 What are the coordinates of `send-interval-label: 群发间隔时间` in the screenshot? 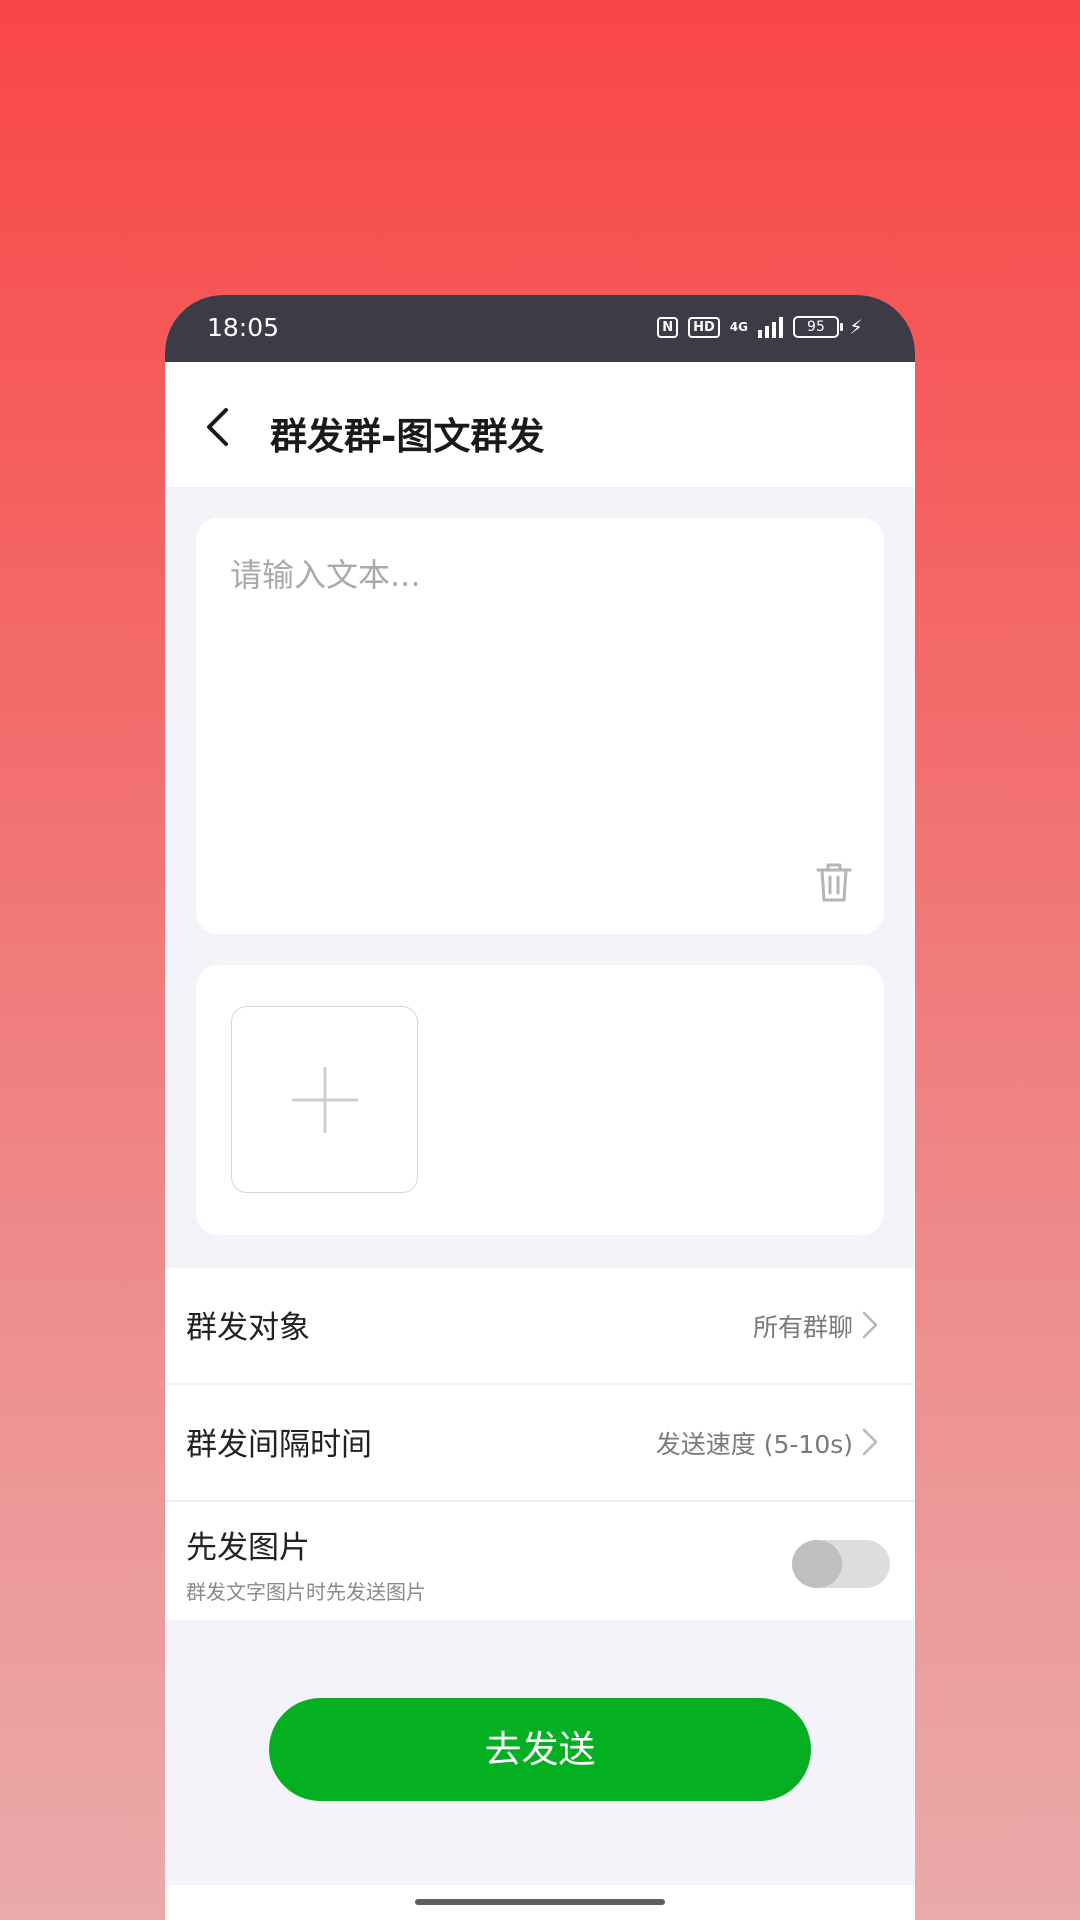 It's located at (279, 1445).